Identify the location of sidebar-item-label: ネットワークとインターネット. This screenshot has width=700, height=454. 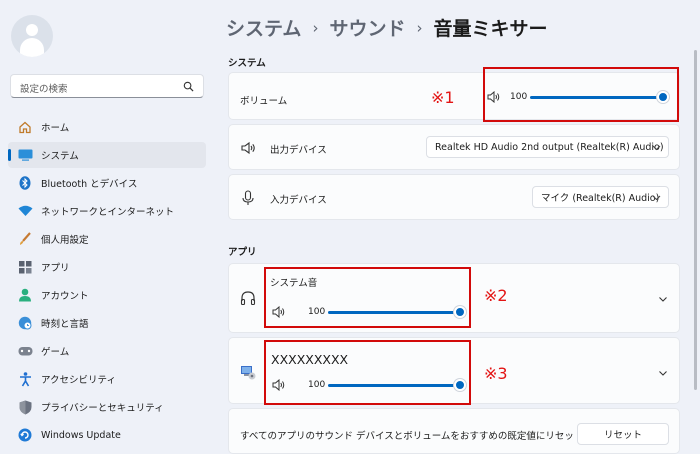
(108, 212).